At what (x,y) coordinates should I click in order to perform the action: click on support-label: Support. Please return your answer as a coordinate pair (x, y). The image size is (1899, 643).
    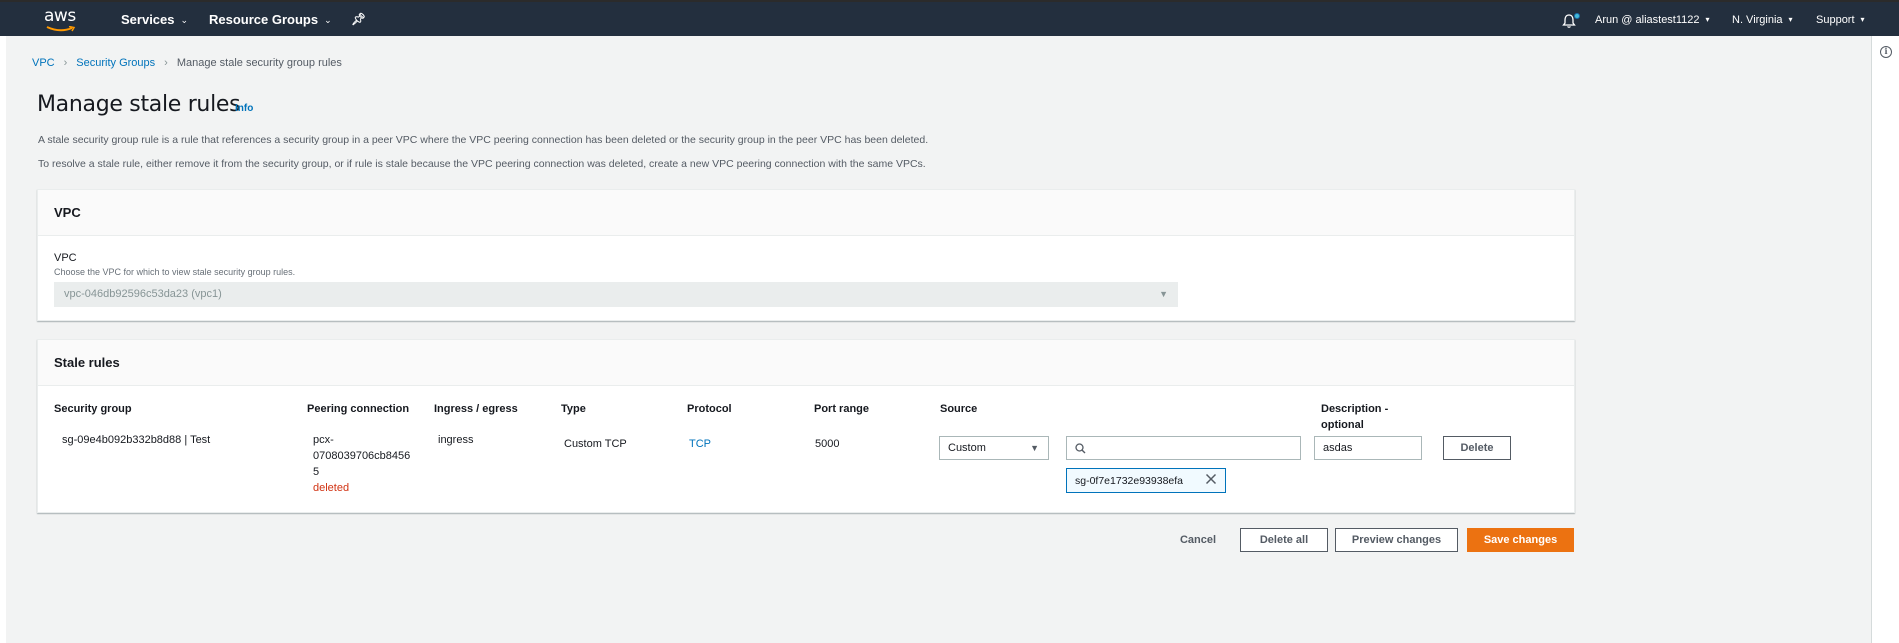
    Looking at the image, I should click on (1835, 20).